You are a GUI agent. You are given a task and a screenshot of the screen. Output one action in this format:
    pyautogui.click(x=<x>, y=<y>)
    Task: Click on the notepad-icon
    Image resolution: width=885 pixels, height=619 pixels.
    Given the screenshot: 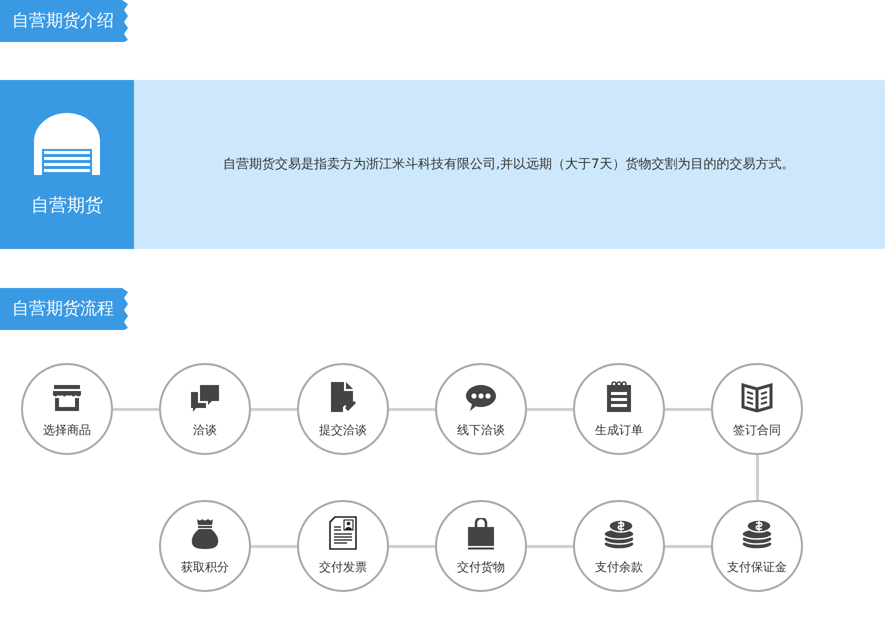 What is the action you would take?
    pyautogui.click(x=619, y=397)
    